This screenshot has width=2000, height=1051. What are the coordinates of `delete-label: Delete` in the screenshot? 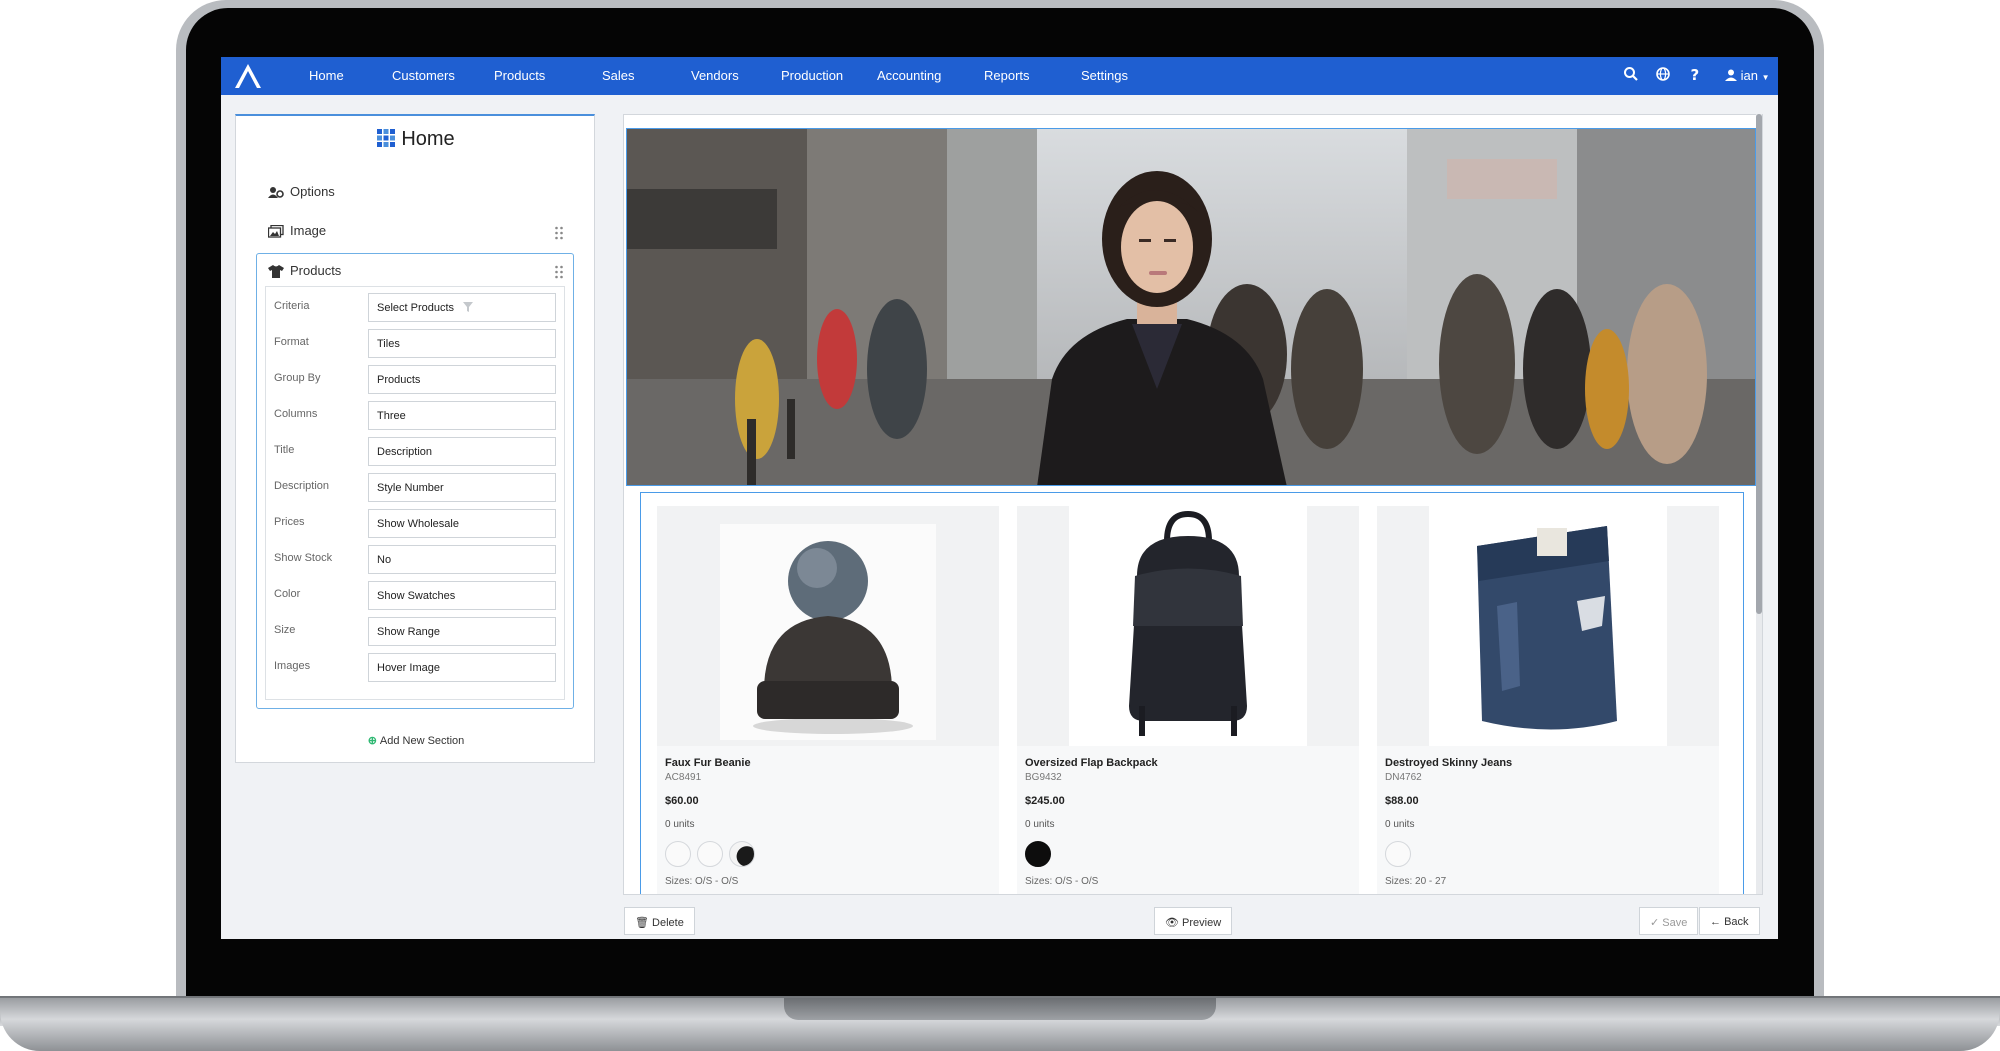 It's located at (668, 923).